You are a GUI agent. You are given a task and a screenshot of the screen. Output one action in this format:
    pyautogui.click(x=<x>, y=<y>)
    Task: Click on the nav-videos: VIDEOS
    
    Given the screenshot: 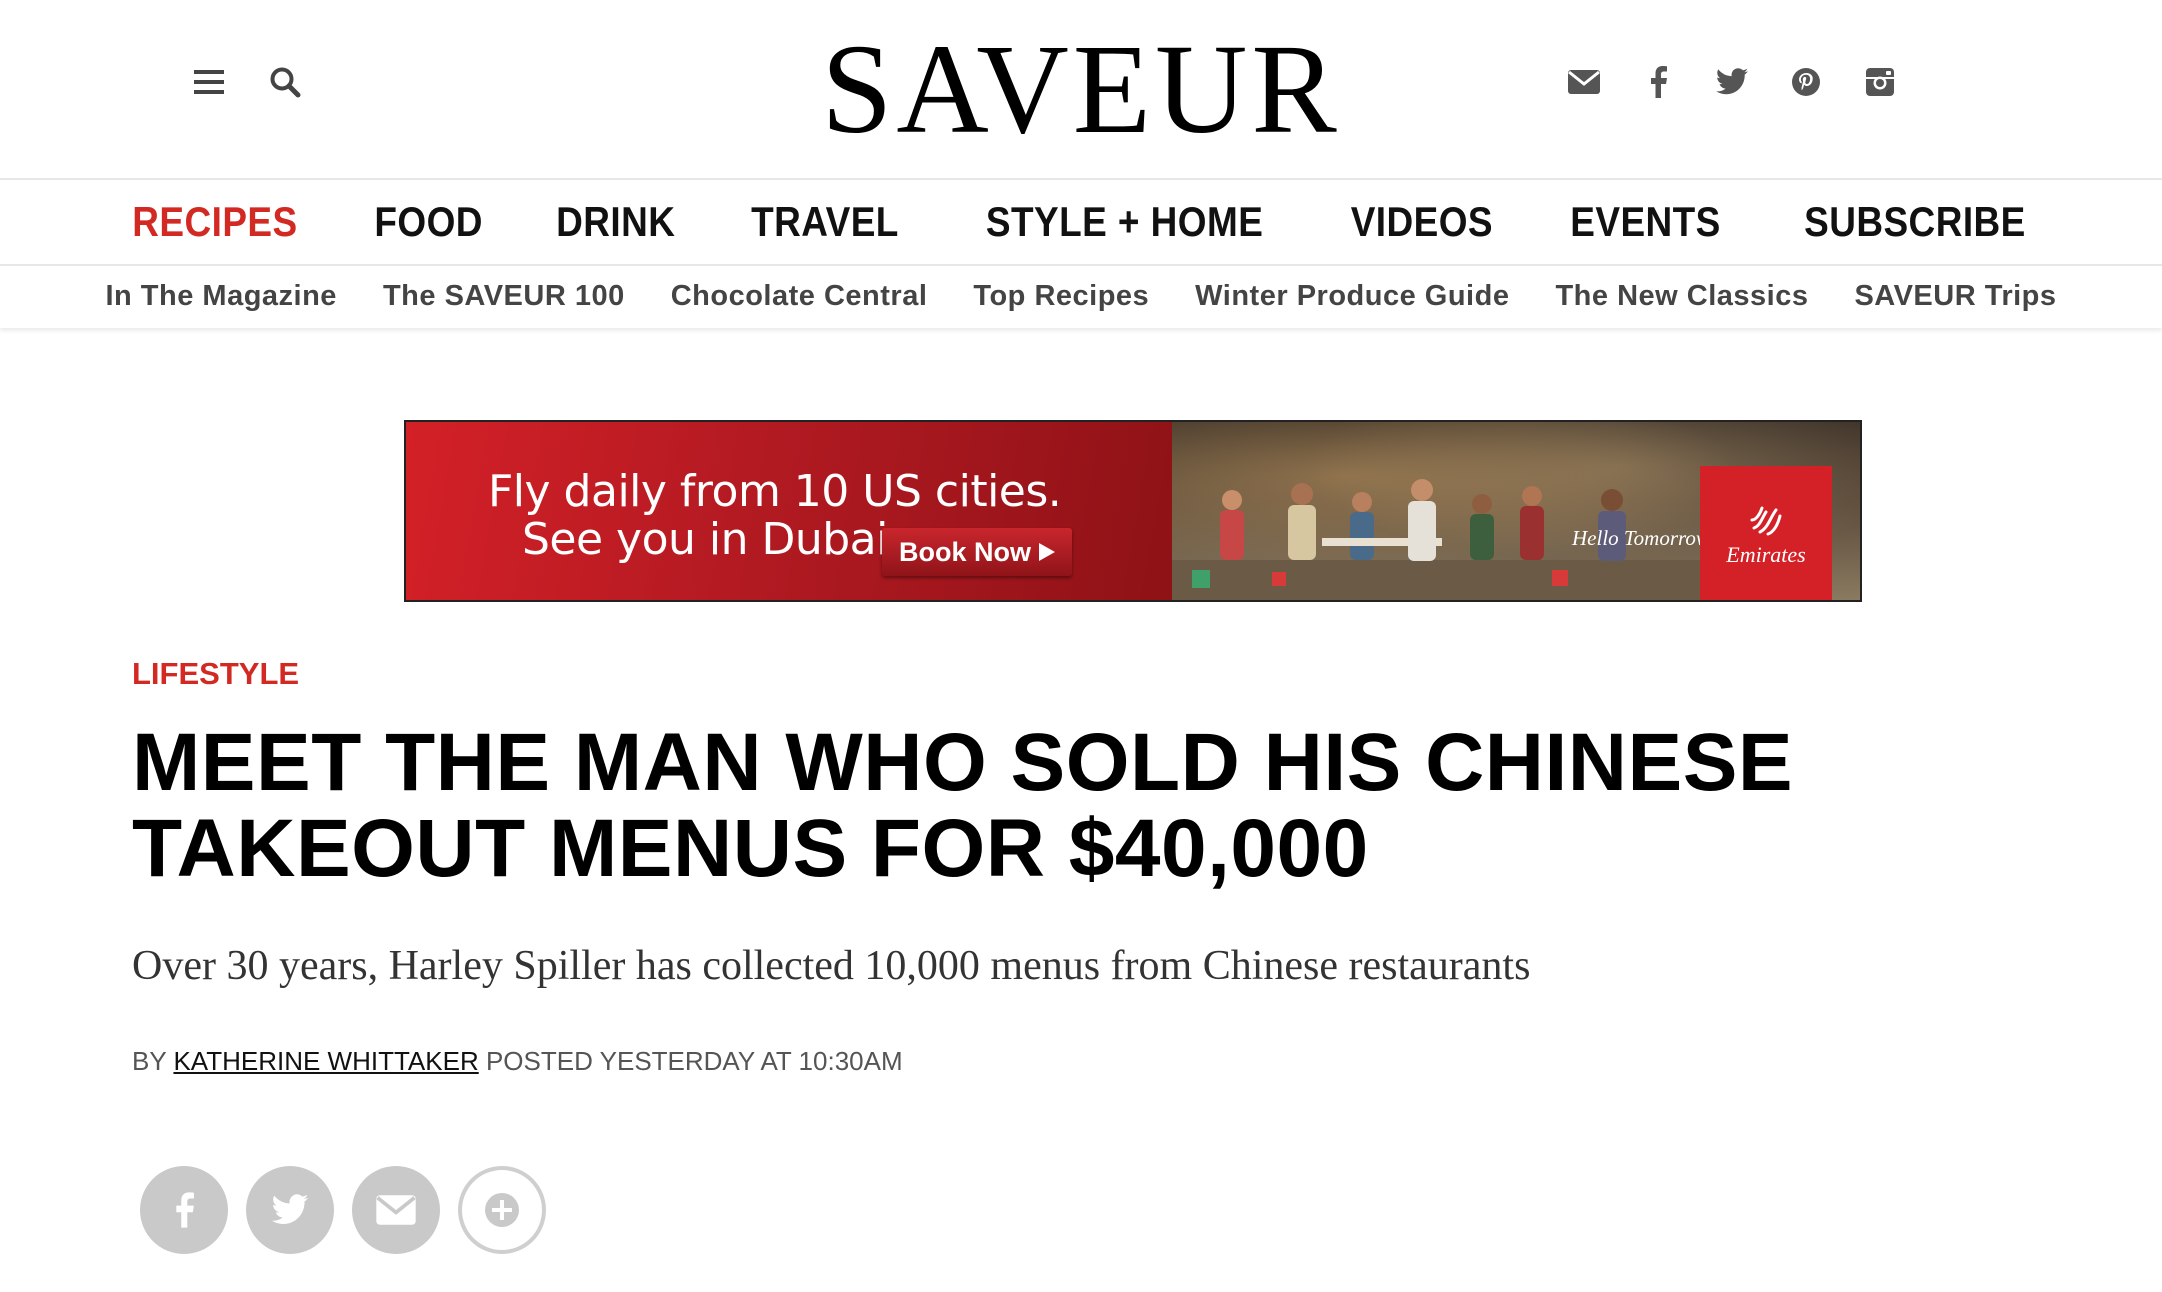 What is the action you would take?
    pyautogui.click(x=1421, y=222)
    